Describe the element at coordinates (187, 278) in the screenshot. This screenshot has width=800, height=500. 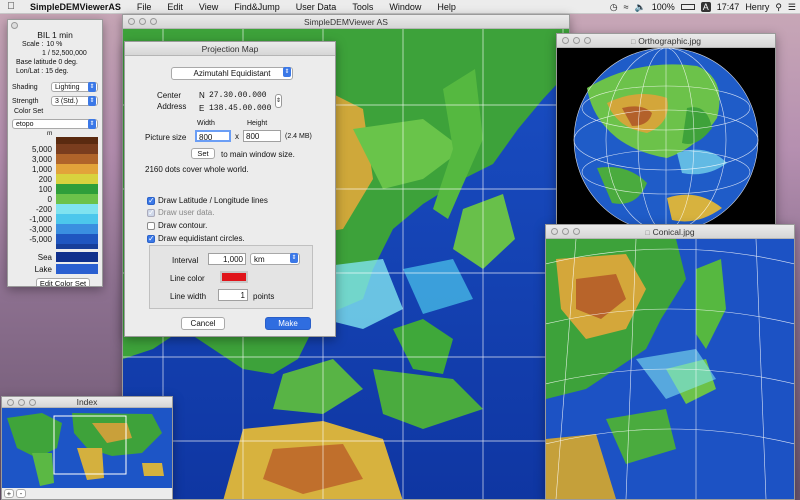
I see `line-color-label: Line color` at that location.